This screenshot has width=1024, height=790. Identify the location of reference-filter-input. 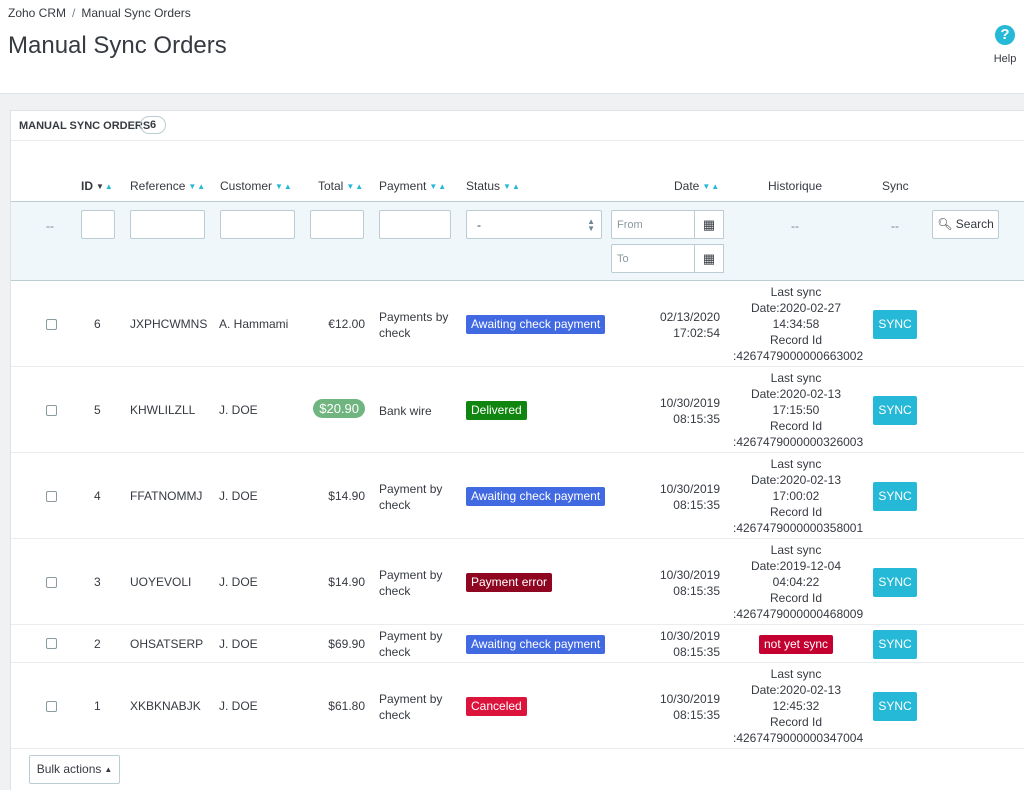
(167, 224).